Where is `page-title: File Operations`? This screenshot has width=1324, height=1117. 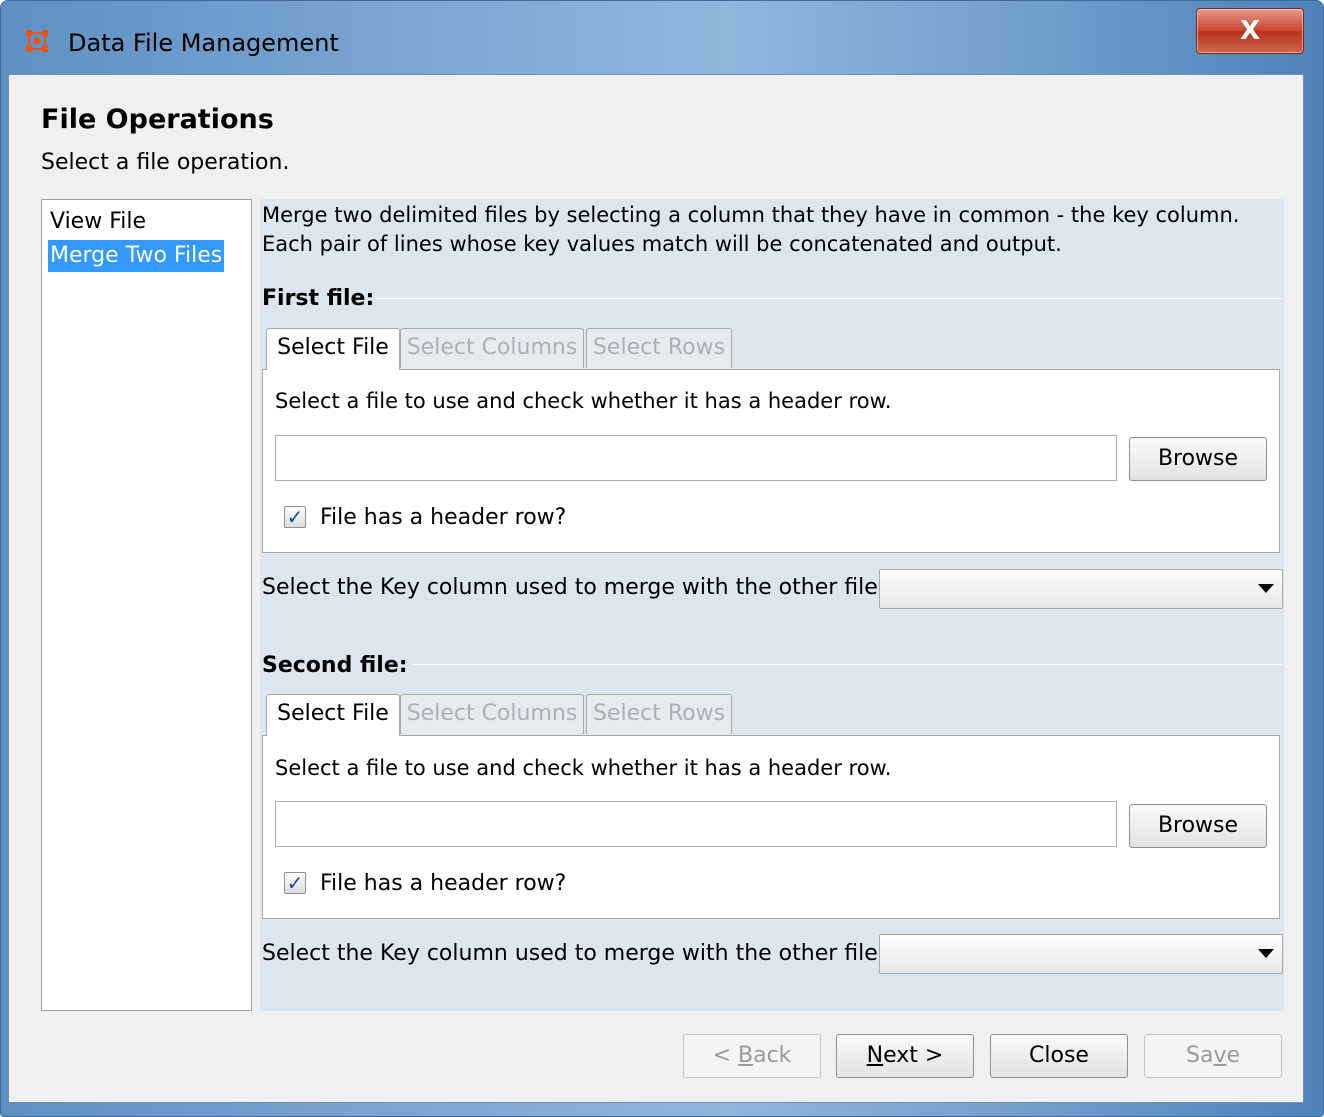
page-title: File Operations is located at coordinates (157, 119).